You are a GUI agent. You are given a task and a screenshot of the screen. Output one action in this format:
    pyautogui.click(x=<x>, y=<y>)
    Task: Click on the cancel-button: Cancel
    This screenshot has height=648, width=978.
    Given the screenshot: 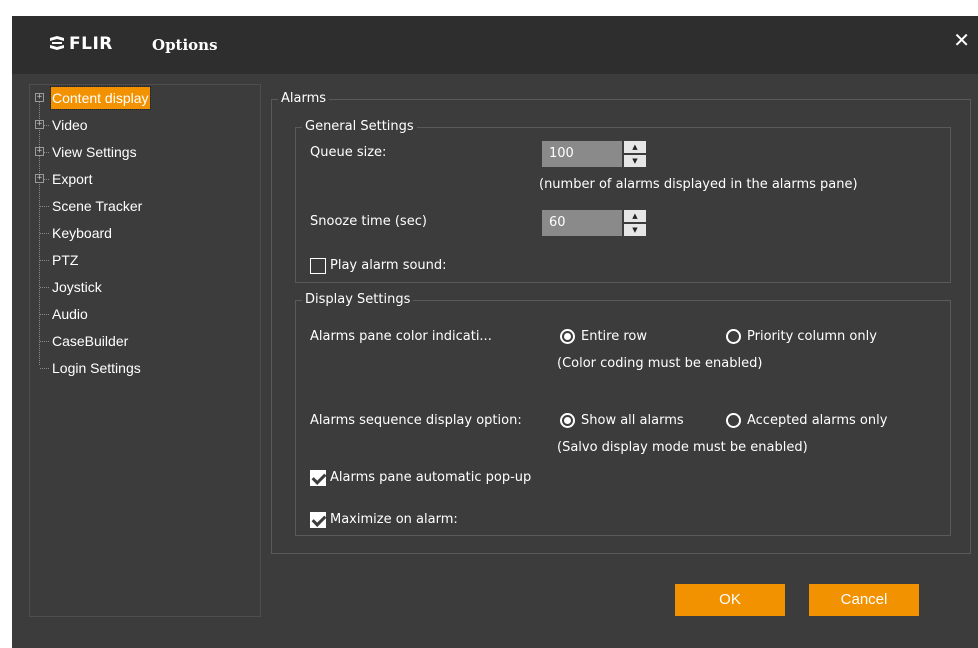 What is the action you would take?
    pyautogui.click(x=864, y=600)
    